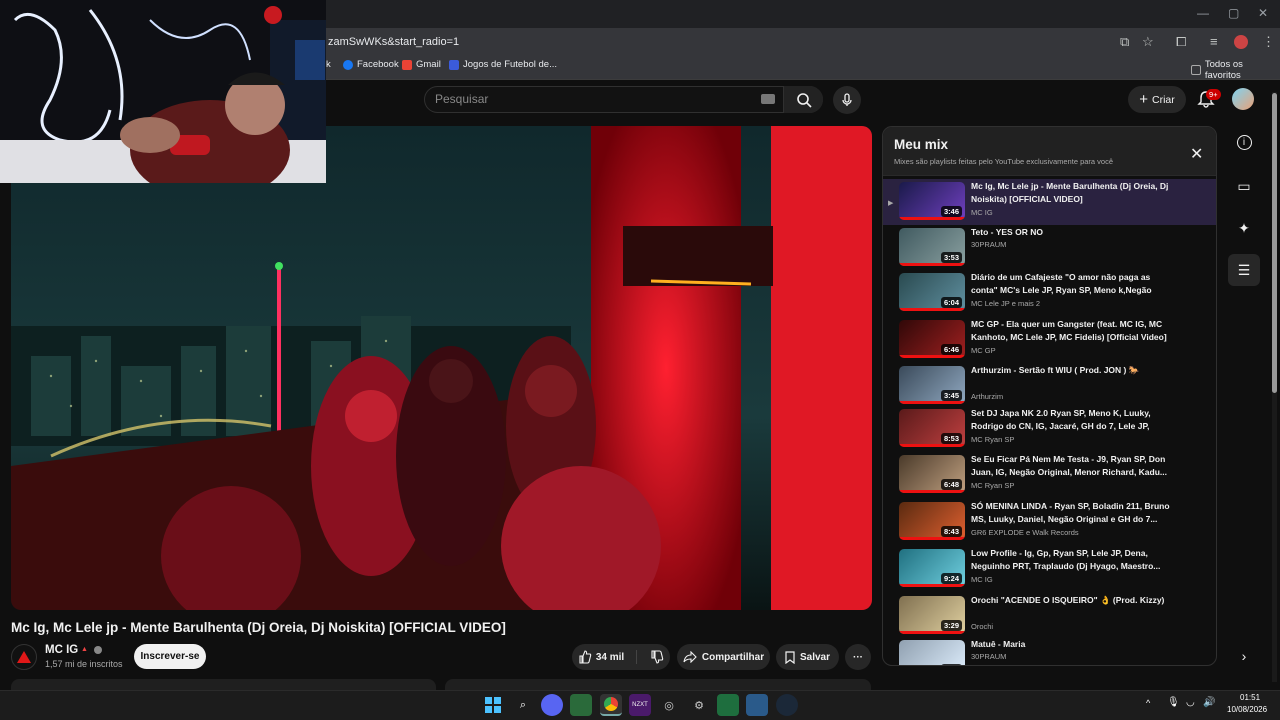 The width and height of the screenshot is (1280, 720). I want to click on info-button: i, so click(1244, 142).